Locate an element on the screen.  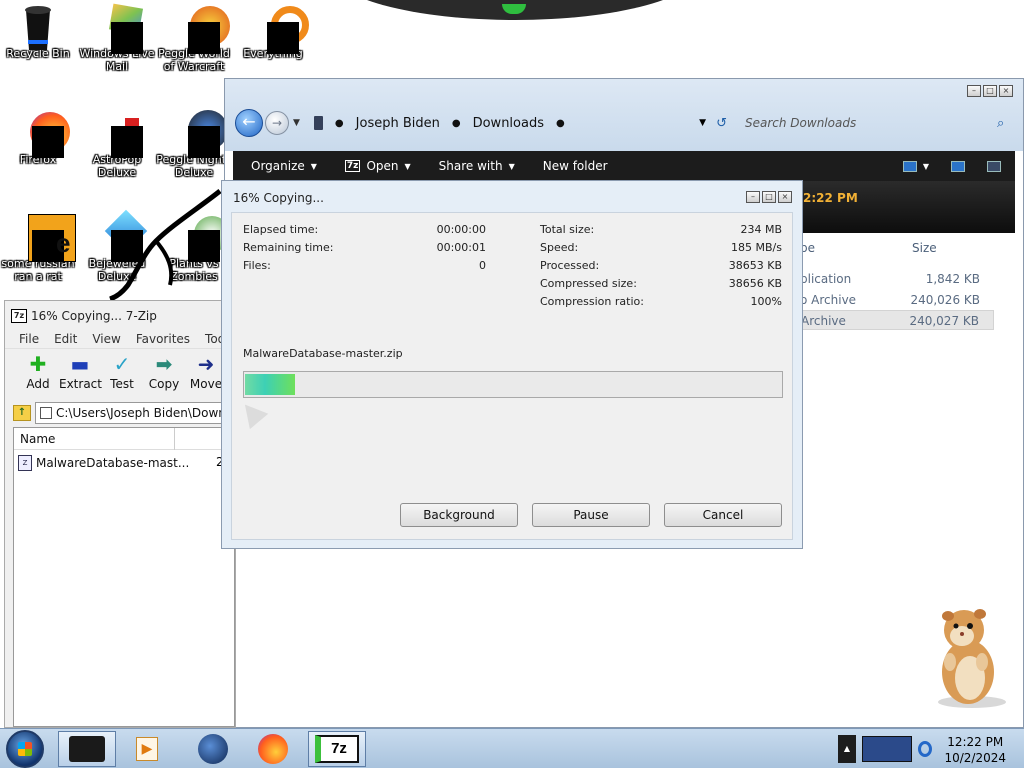
path-input: C:\Users\Joseph Biden\Downl is located at coordinates (135, 413).